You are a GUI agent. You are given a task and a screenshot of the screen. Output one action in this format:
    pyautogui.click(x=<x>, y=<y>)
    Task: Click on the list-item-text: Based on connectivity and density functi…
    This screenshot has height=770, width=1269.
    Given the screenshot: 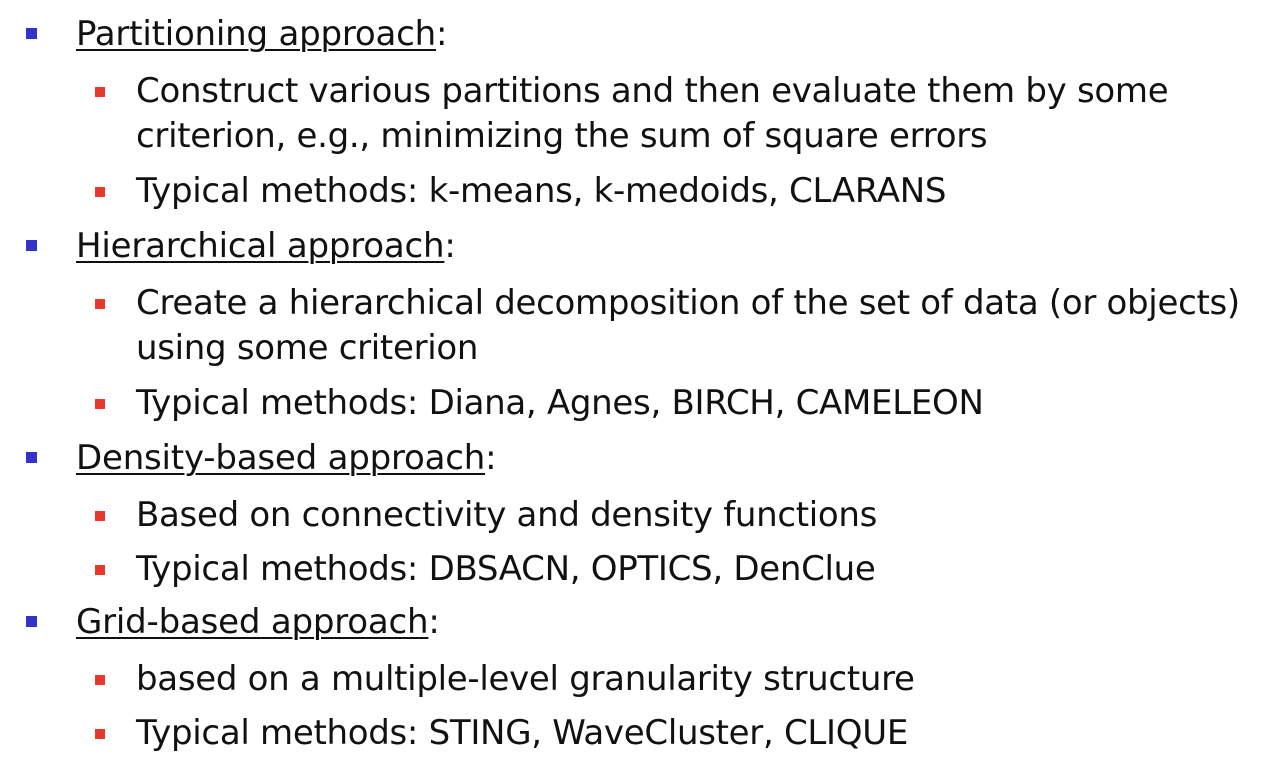 What is the action you would take?
    pyautogui.click(x=507, y=515)
    